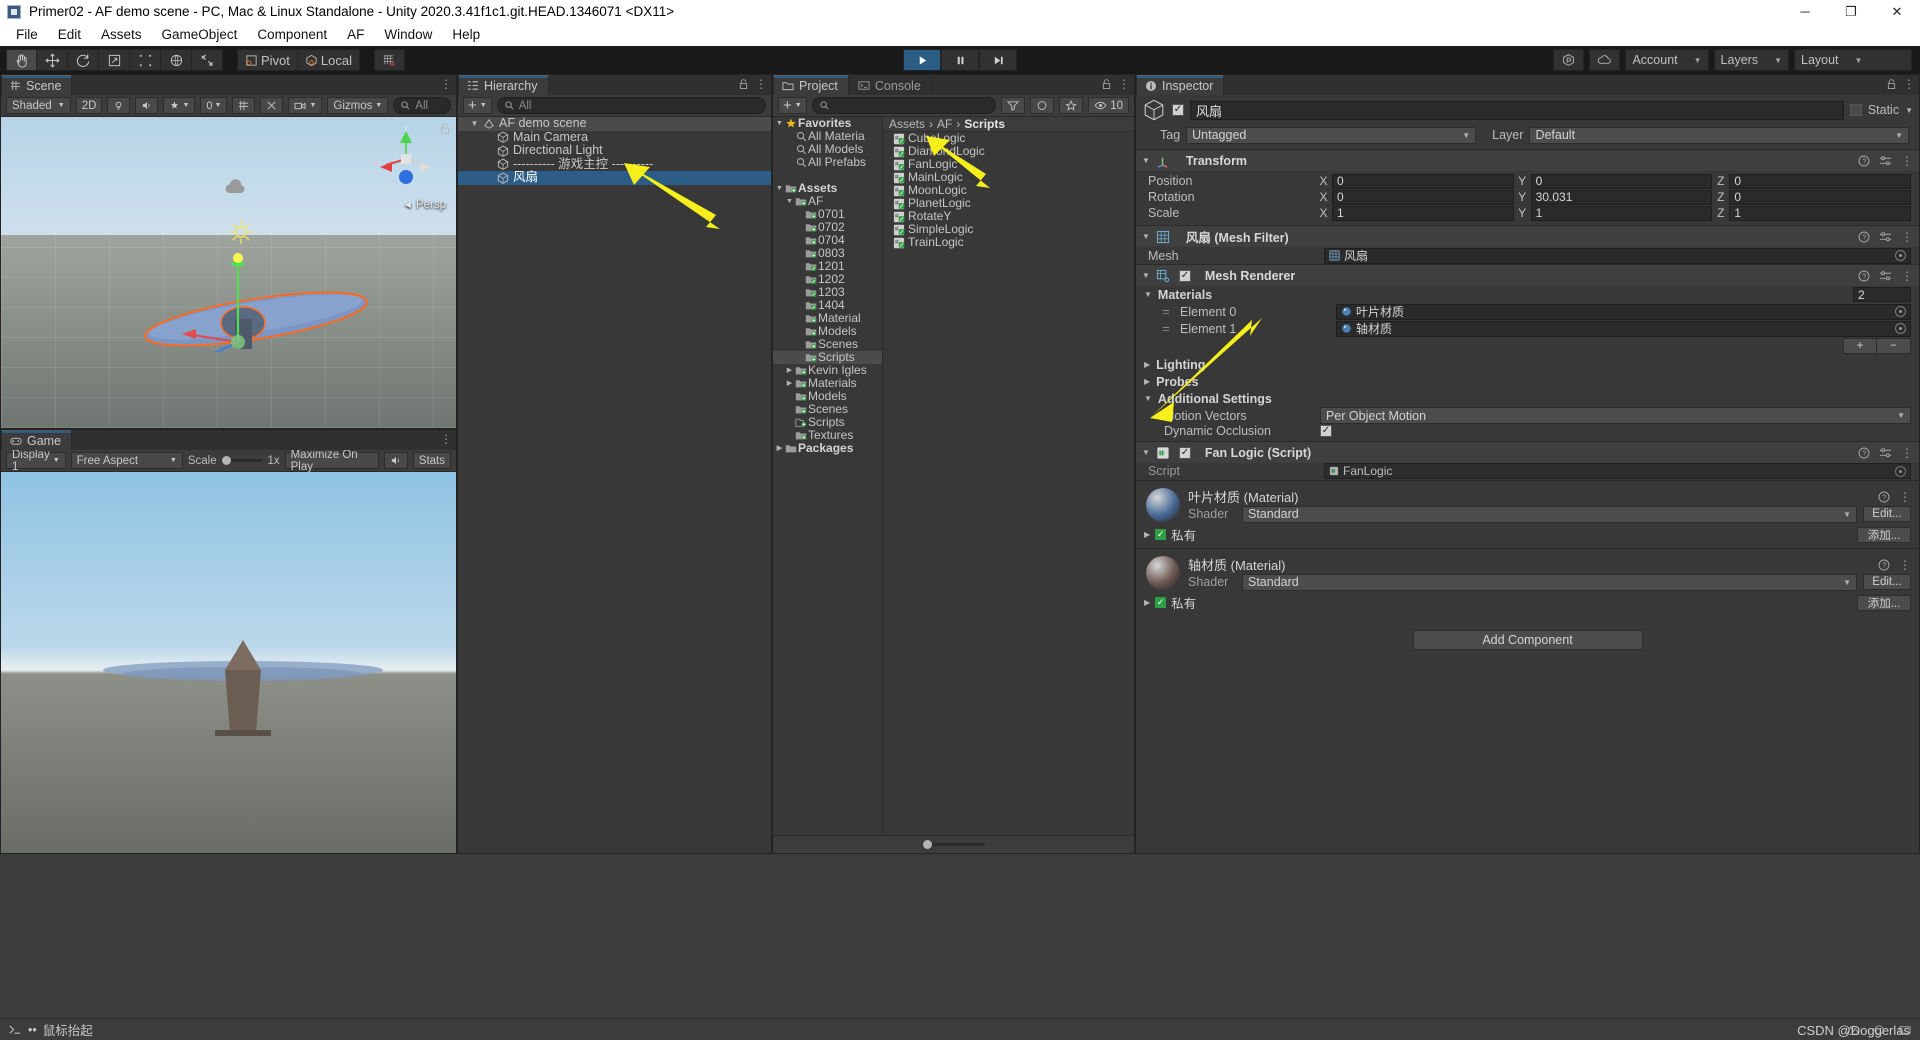 The height and width of the screenshot is (1040, 1920). Describe the element at coordinates (1180, 85) in the screenshot. I see `tab-inspector: Inspector` at that location.